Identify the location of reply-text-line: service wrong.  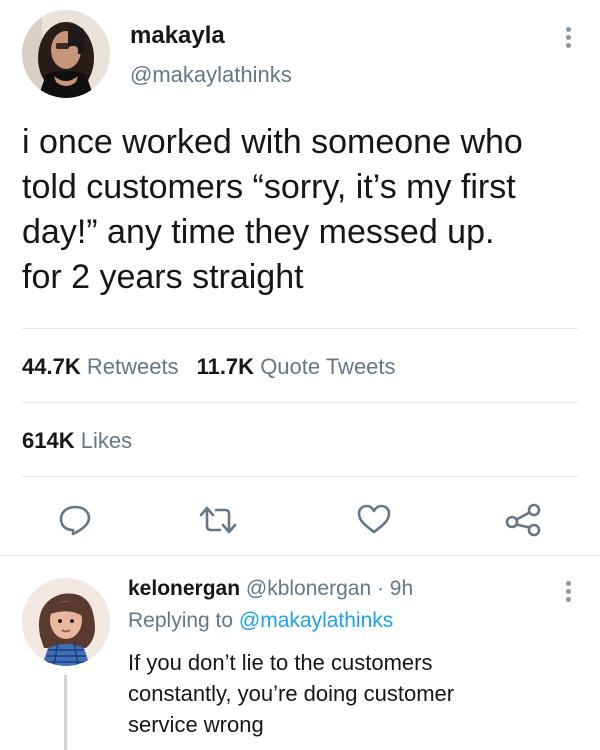
(196, 724).